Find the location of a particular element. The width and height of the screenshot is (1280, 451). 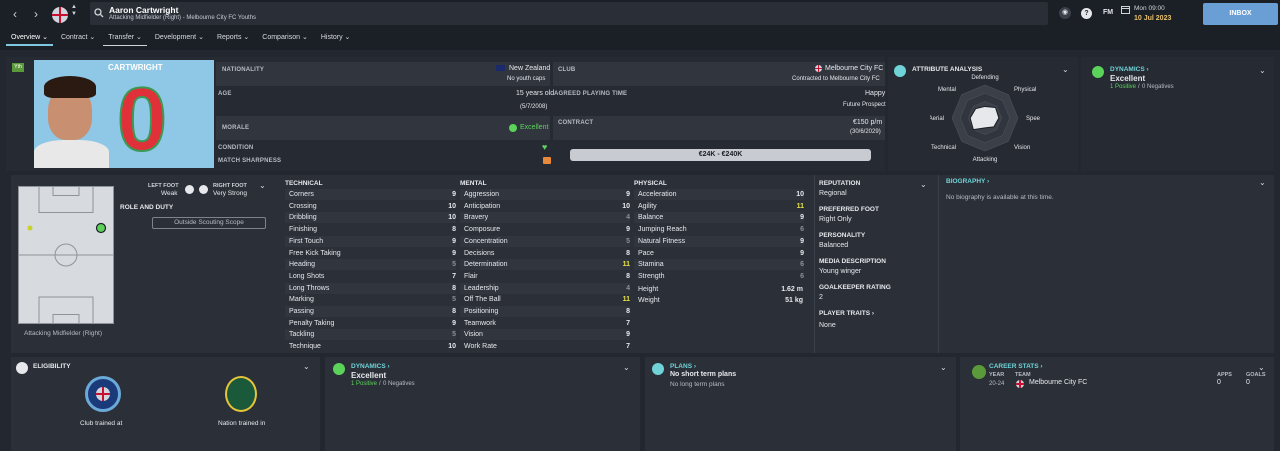

career-chevron-icon: ⌄ is located at coordinates (1261, 367).